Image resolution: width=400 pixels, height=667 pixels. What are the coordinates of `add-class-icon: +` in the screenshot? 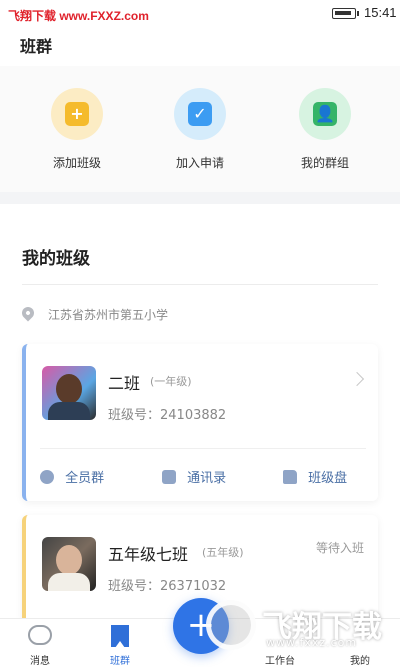 It's located at (77, 114).